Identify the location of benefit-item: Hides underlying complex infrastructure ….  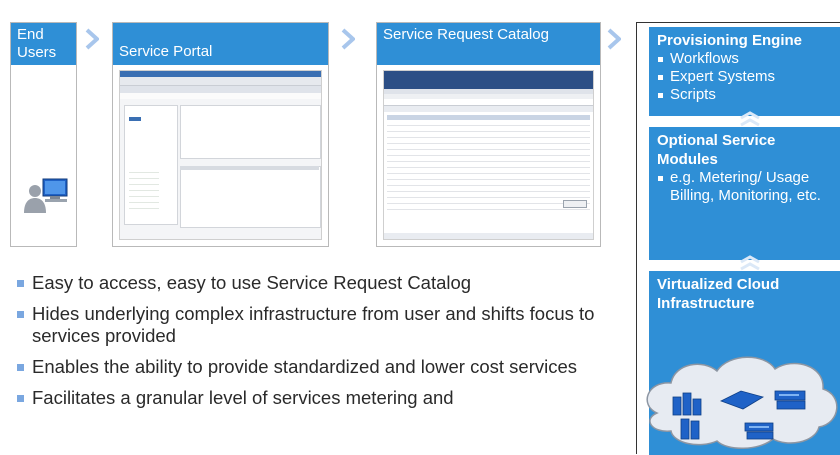
(316, 325).